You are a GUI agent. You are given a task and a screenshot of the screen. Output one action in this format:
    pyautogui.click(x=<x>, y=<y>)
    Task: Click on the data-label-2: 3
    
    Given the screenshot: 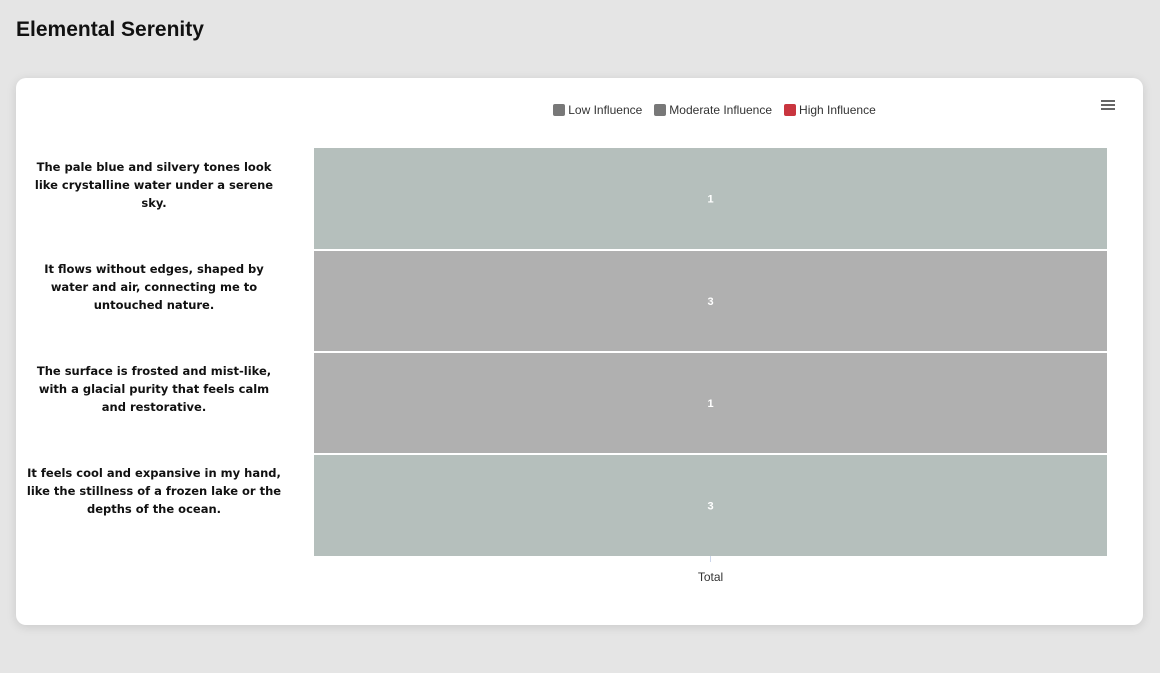 What is the action you would take?
    pyautogui.click(x=710, y=302)
    